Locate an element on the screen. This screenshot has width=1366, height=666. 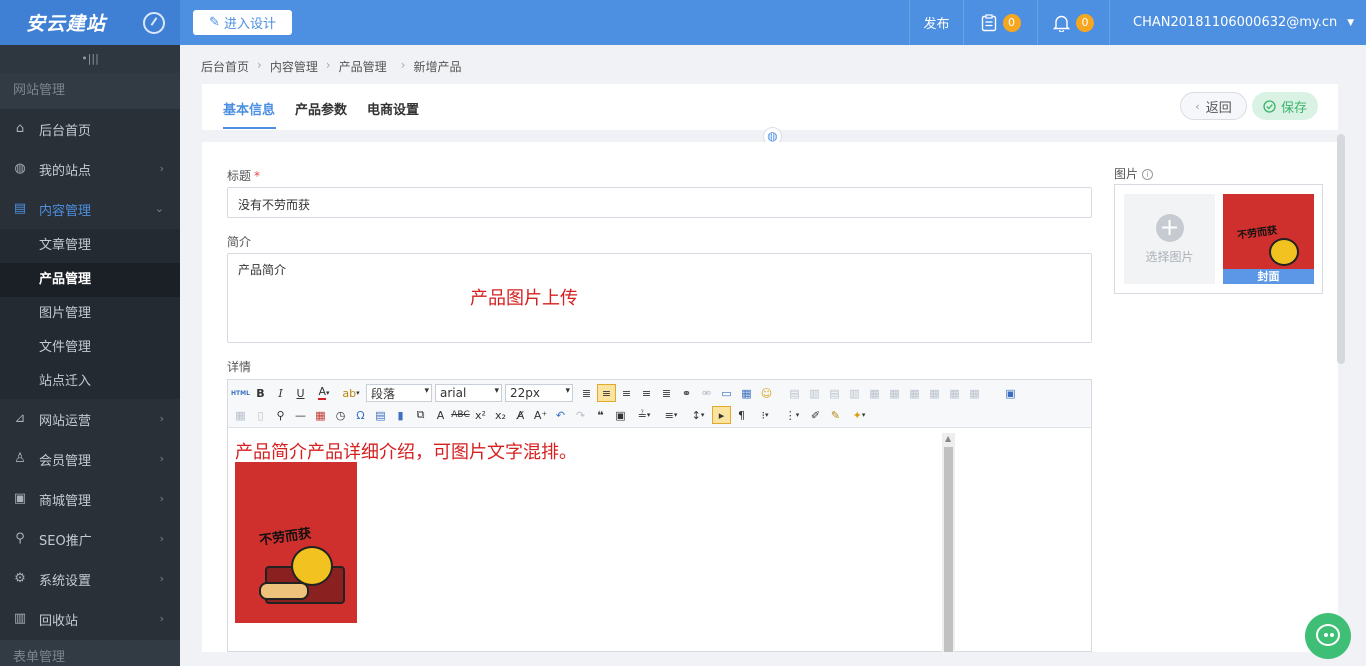
sidebar-item-members: ♙ 会员管理 › is located at coordinates (90, 459).